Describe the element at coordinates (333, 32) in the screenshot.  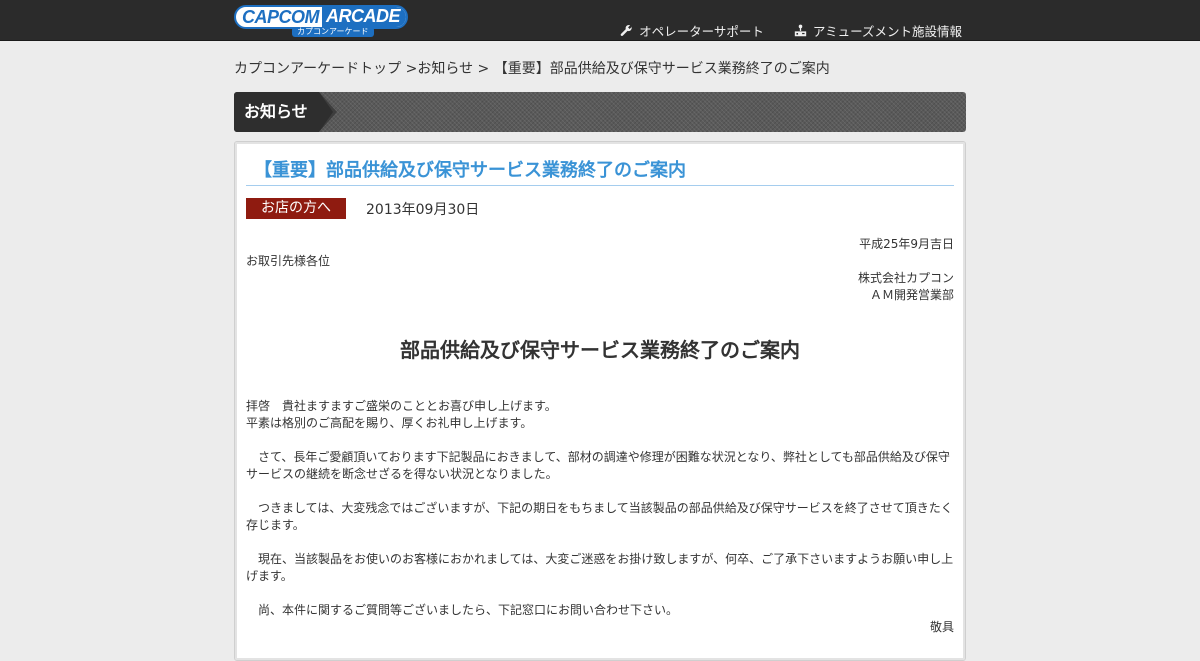
I see `logo-subtitle: カプコンアーケード` at that location.